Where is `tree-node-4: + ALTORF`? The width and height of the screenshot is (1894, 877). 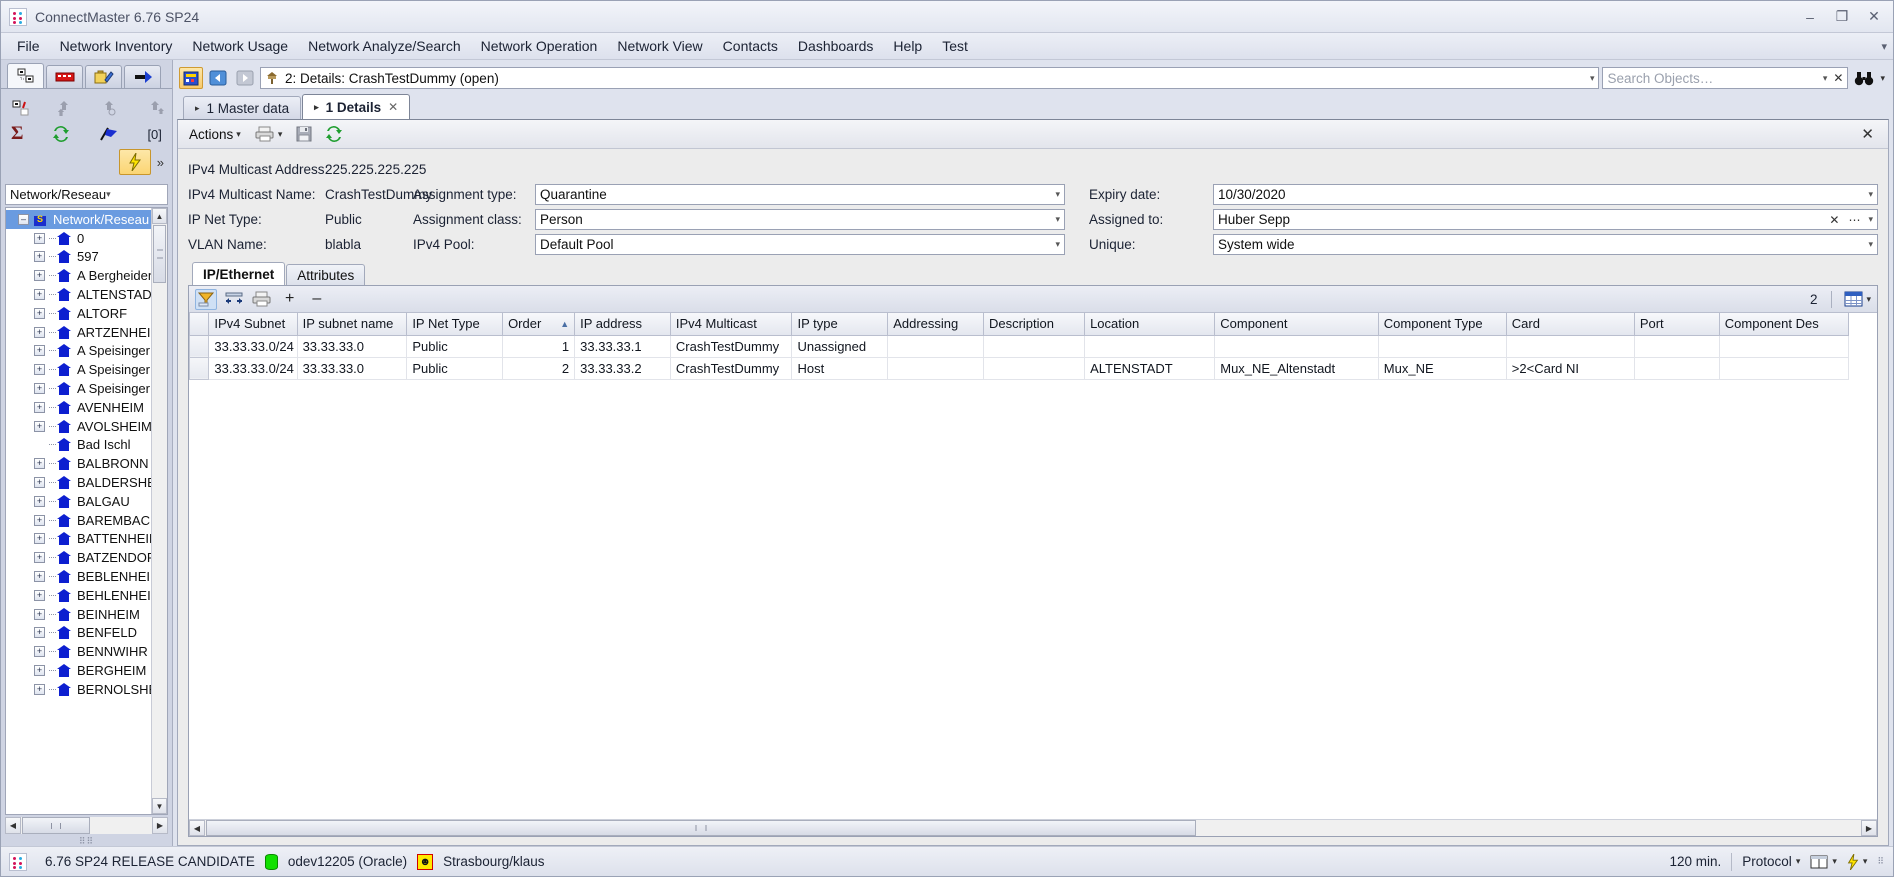 tree-node-4: + ALTORF is located at coordinates (78, 313).